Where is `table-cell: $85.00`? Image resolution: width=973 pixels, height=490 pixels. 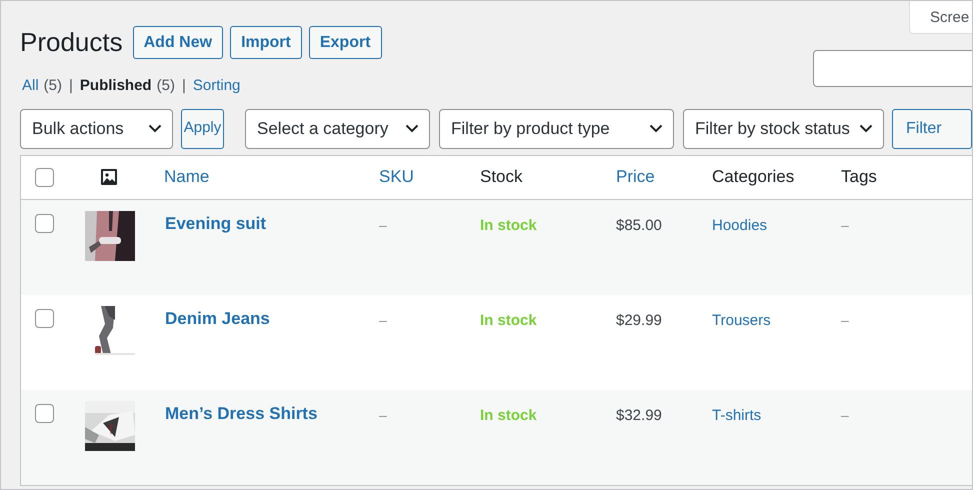
table-cell: $85.00 is located at coordinates (639, 225).